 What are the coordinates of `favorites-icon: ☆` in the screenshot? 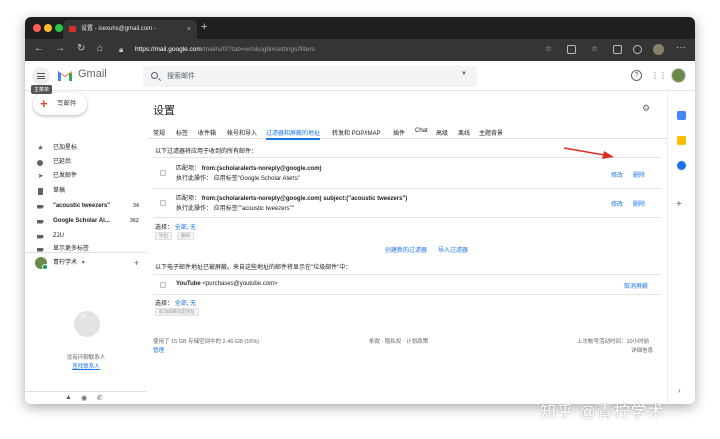 It's located at (594, 48).